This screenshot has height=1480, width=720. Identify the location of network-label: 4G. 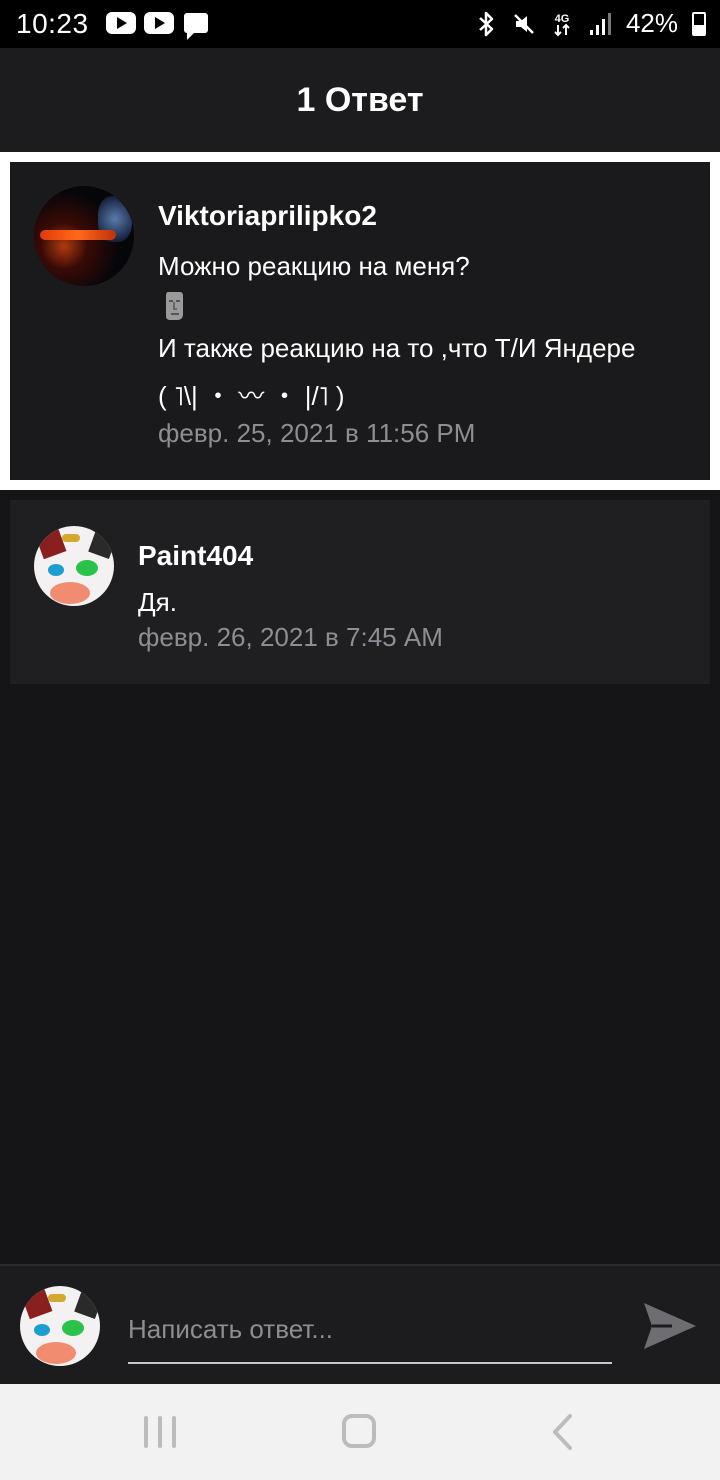
(562, 19).